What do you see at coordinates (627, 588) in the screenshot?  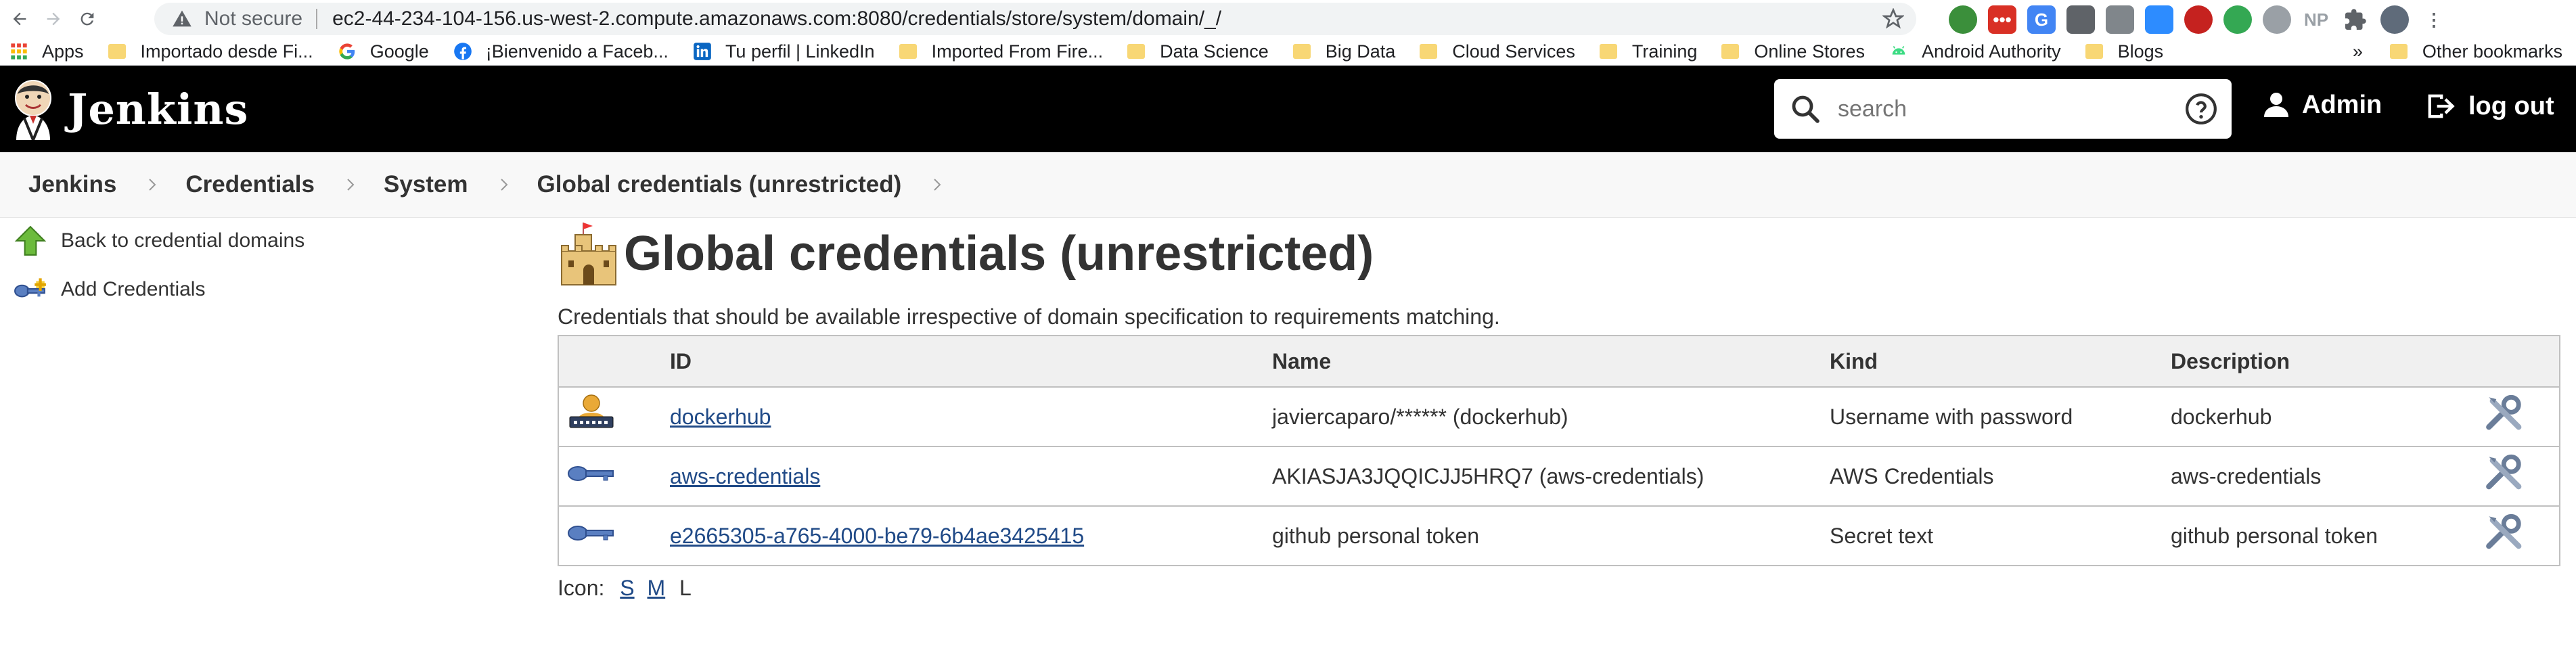 I see `icon-size-small-link: S` at bounding box center [627, 588].